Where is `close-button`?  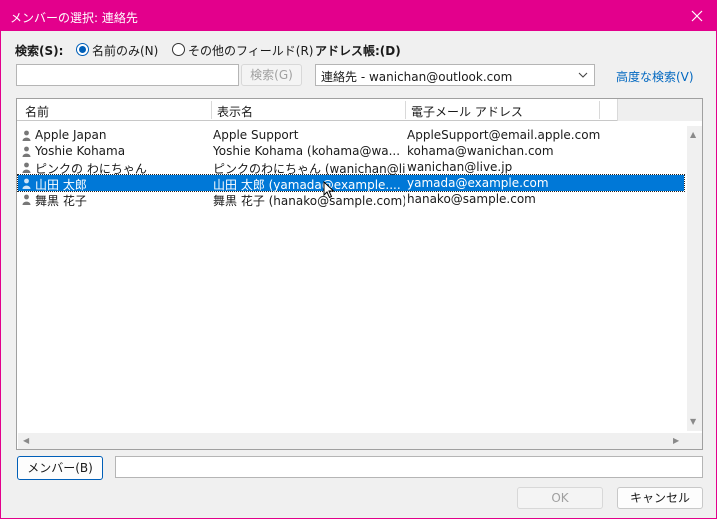 close-button is located at coordinates (697, 16).